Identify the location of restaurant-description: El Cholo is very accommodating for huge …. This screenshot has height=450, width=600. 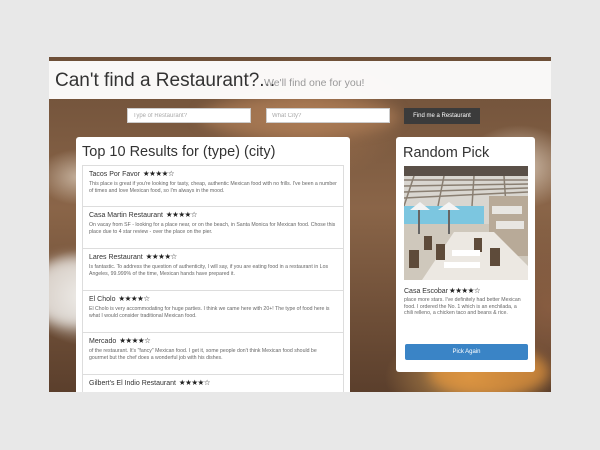
(209, 312).